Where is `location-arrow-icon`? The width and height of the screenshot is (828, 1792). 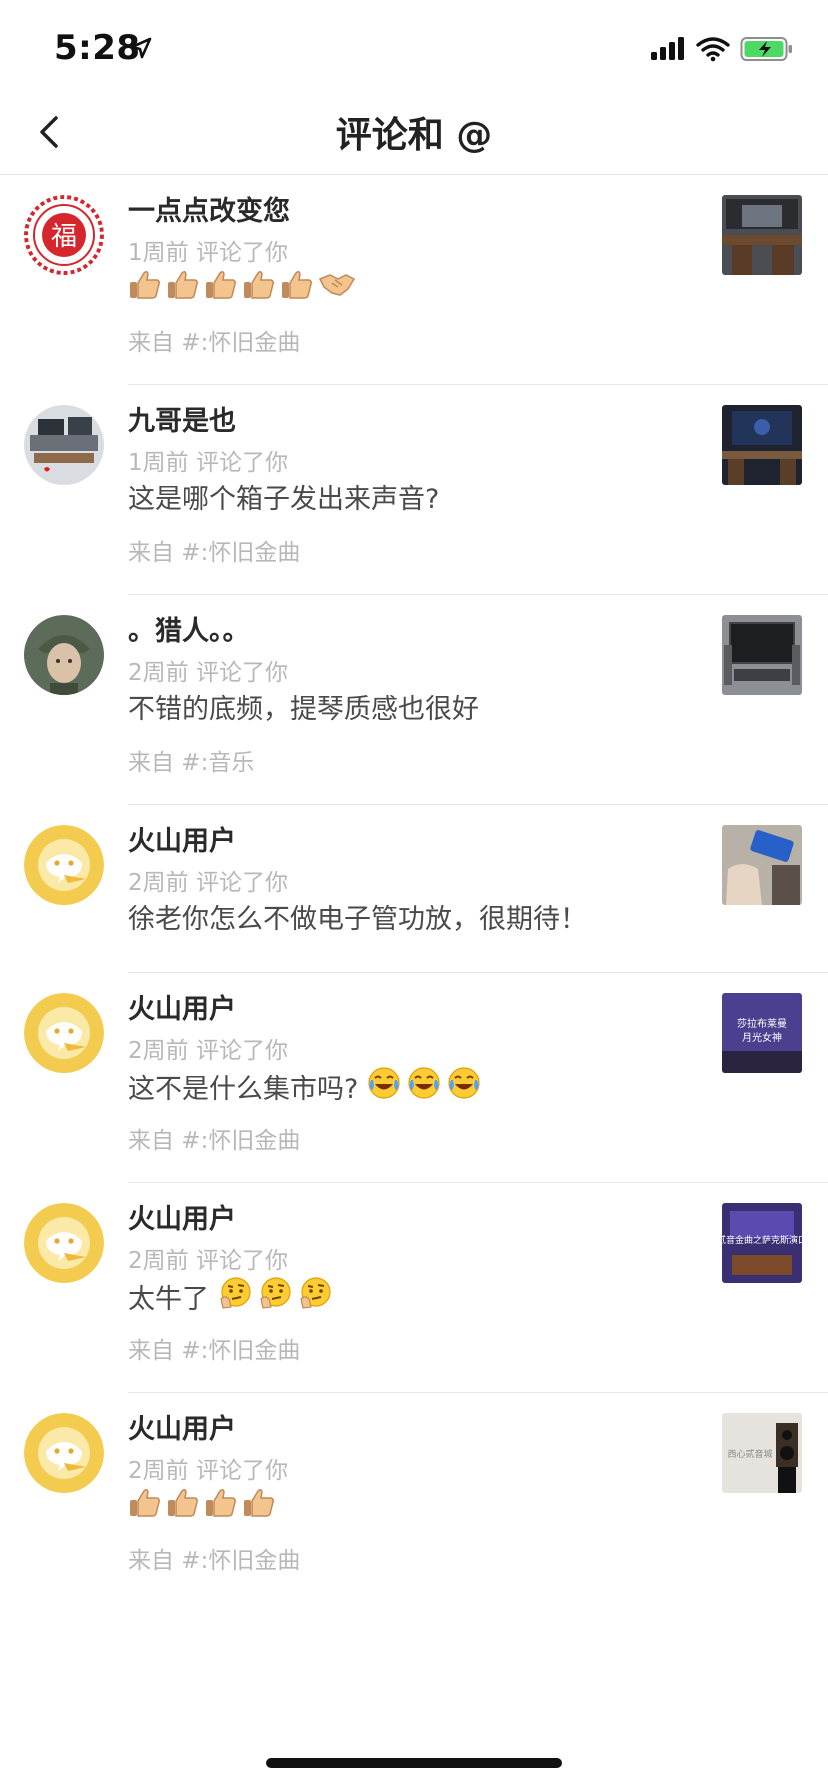
location-arrow-icon is located at coordinates (141, 48).